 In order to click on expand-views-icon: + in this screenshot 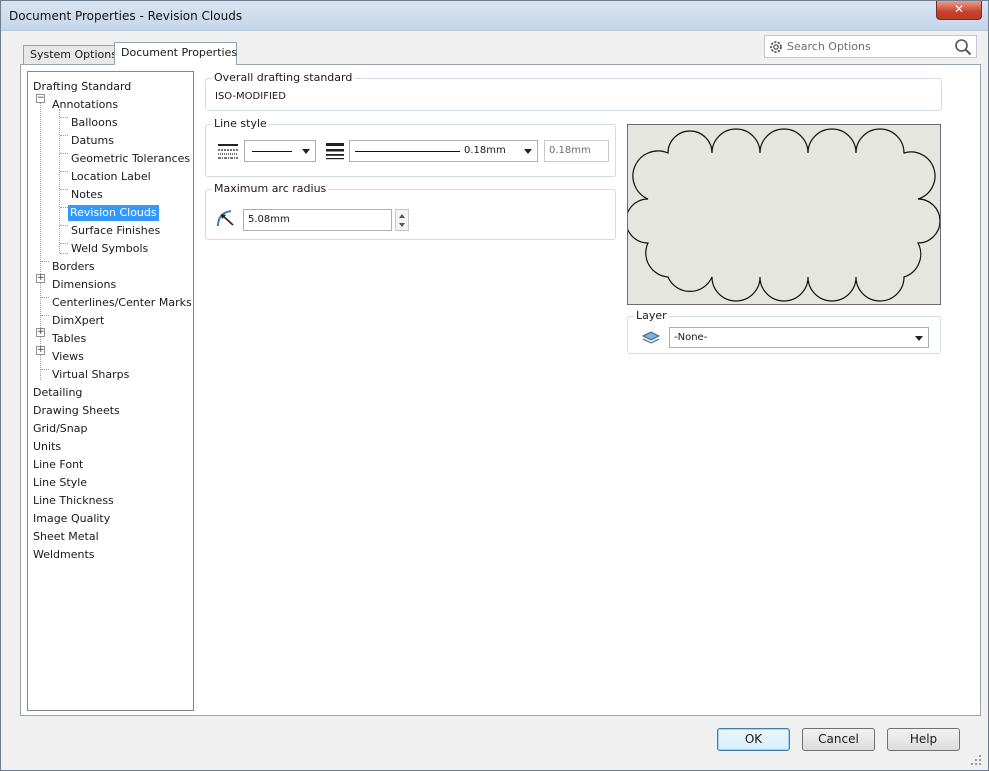, I will do `click(40, 350)`.